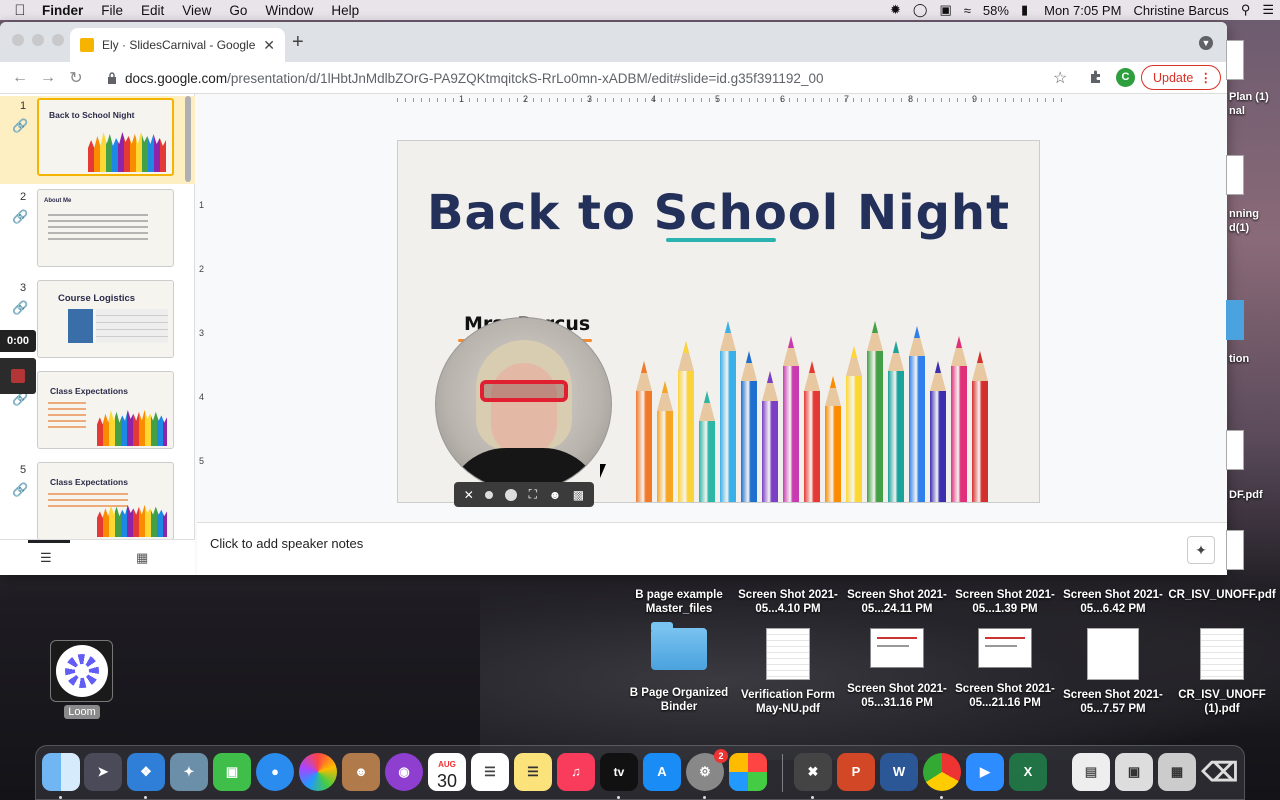 Image resolution: width=1280 pixels, height=800 pixels. What do you see at coordinates (189, 772) in the screenshot?
I see `preview-bird-icon: ✦` at bounding box center [189, 772].